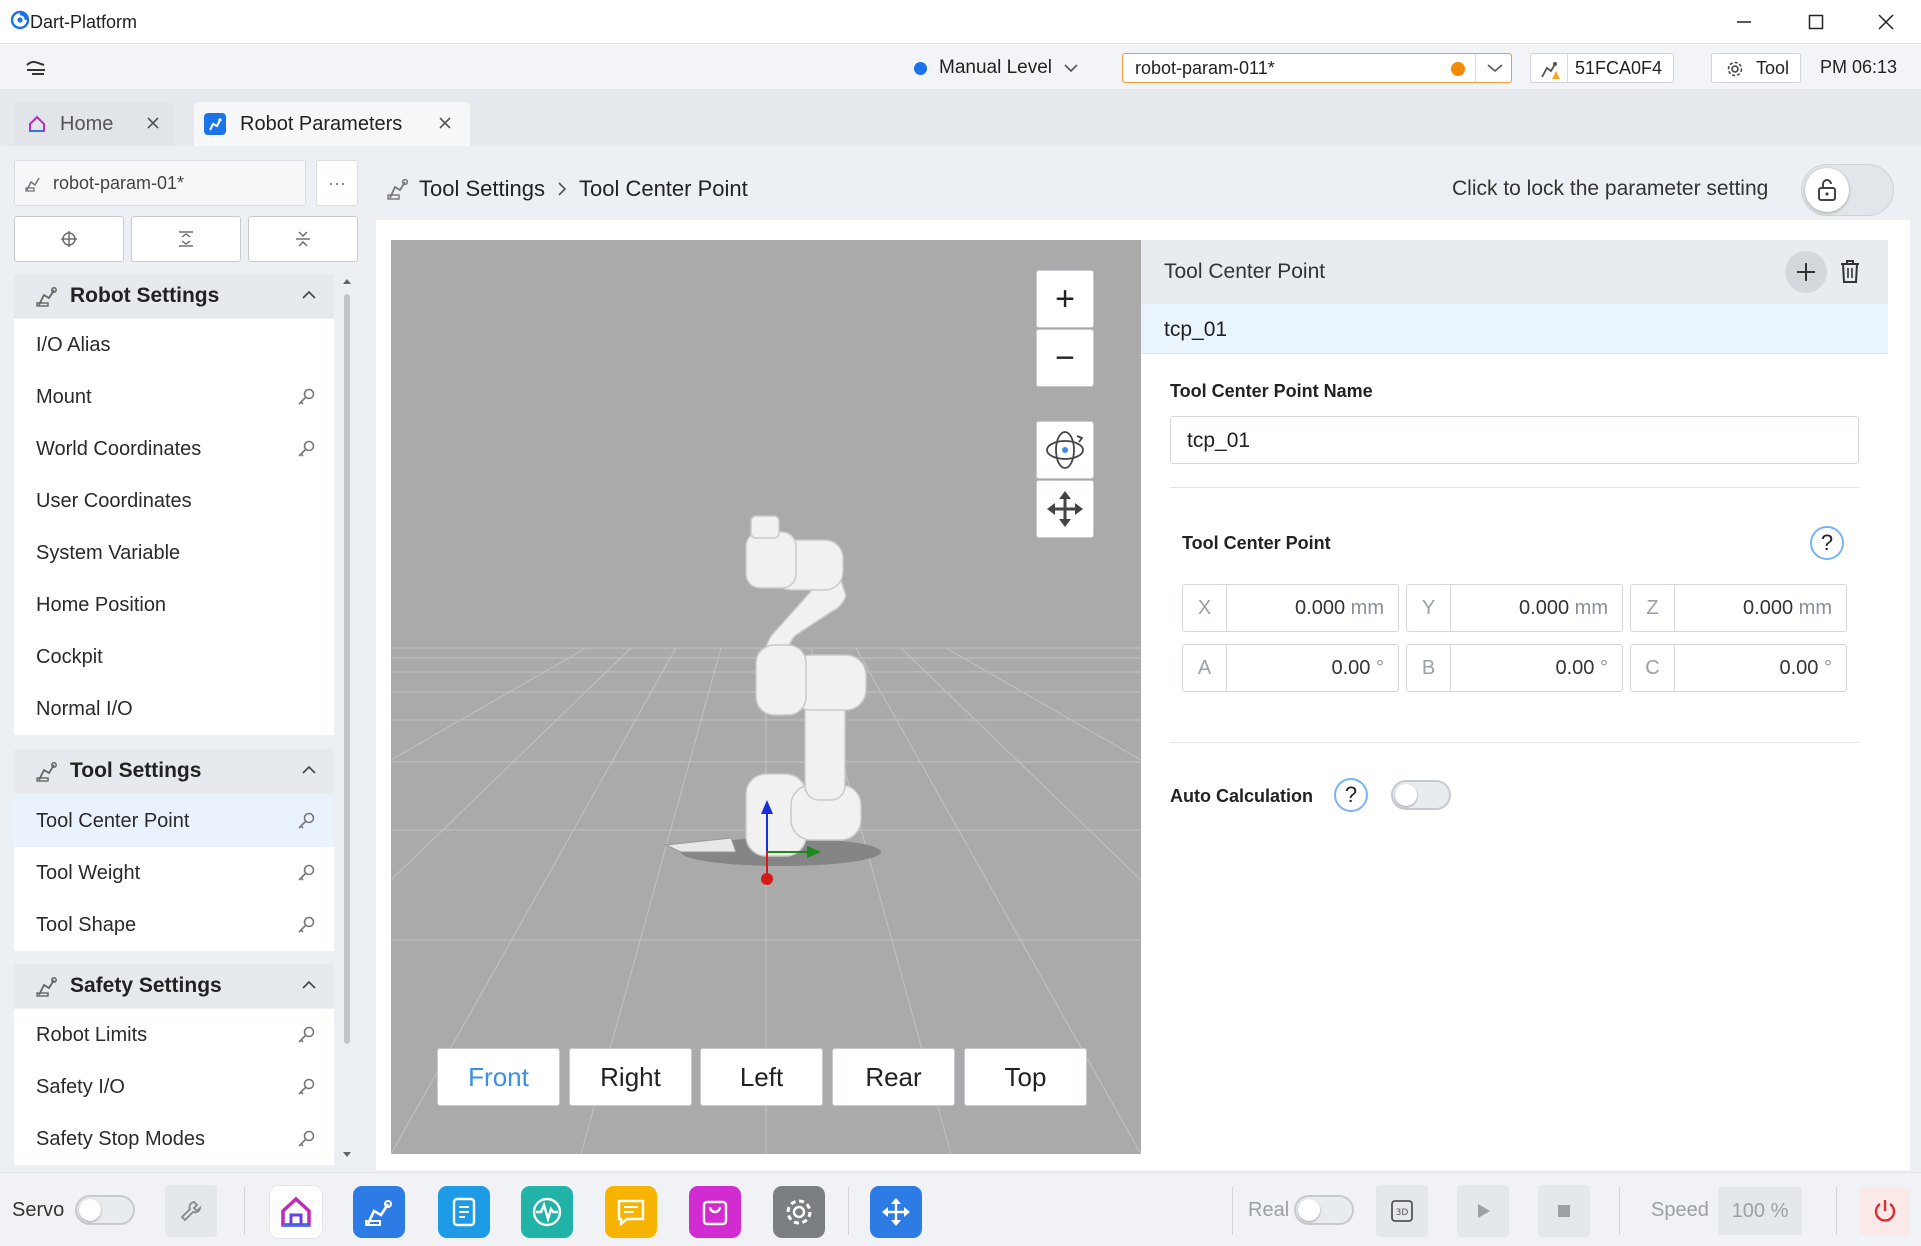 The width and height of the screenshot is (1921, 1246). Describe the element at coordinates (663, 188) in the screenshot. I see `breadcrumb-current: Tool Center Point` at that location.